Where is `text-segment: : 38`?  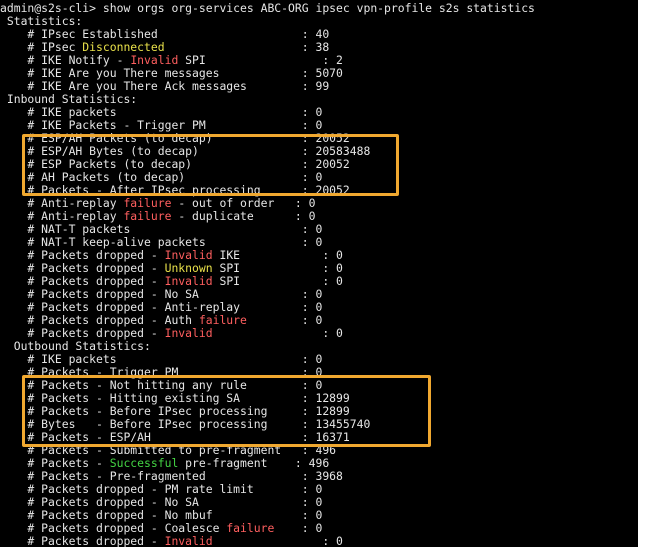 text-segment: : 38 is located at coordinates (247, 47).